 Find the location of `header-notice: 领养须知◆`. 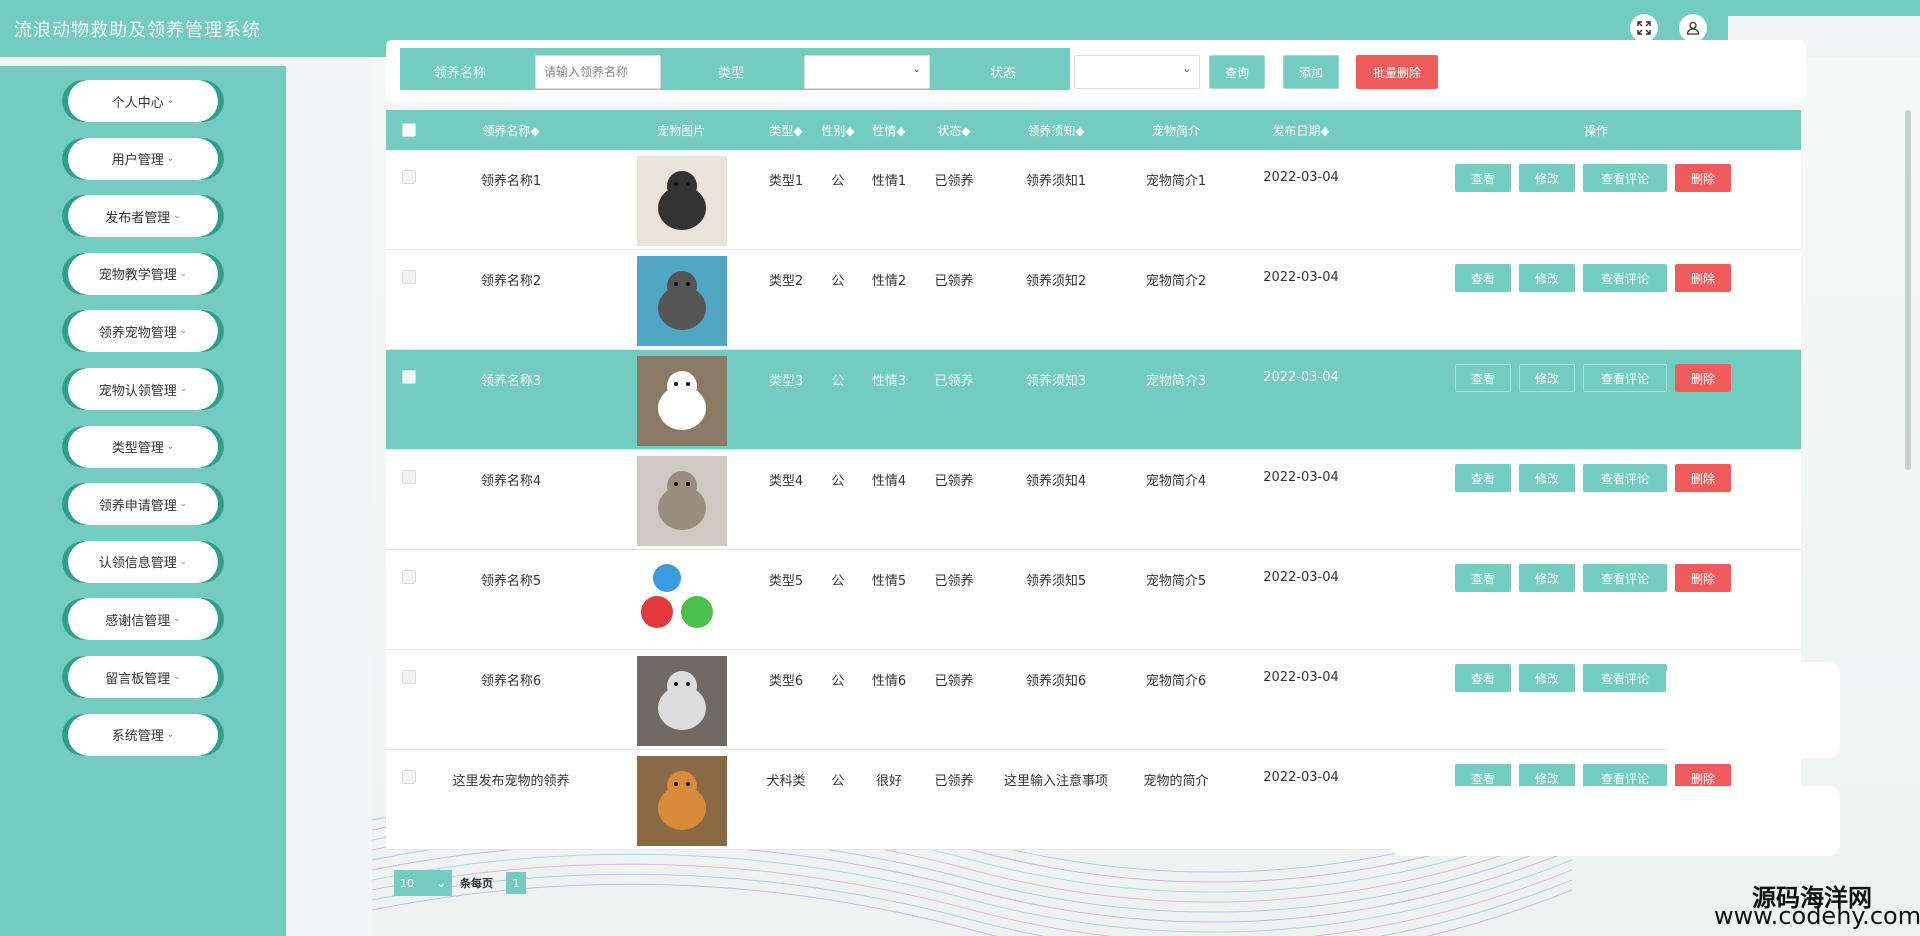

header-notice: 领养须知◆ is located at coordinates (1056, 130).